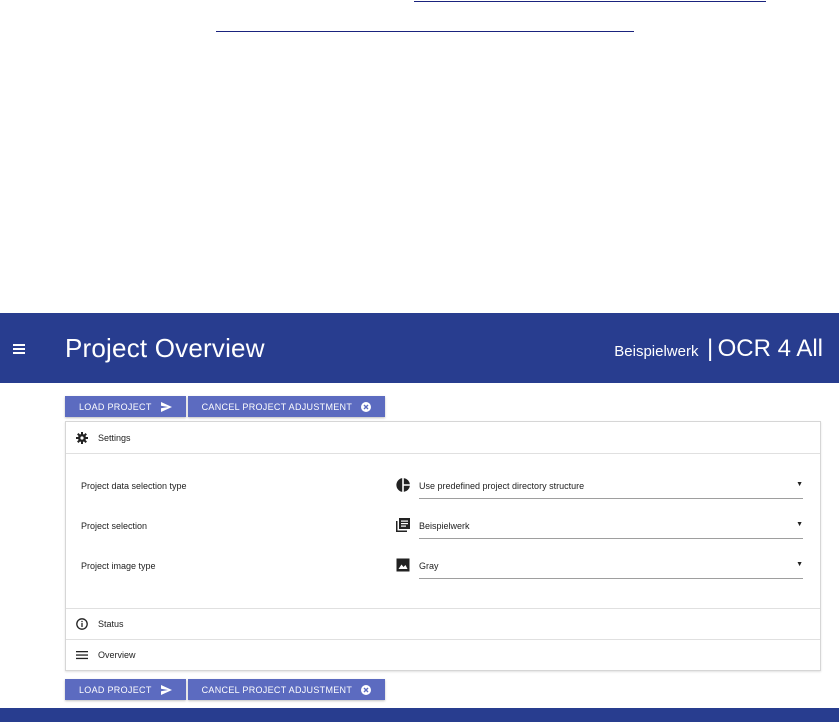 The height and width of the screenshot is (722, 839). Describe the element at coordinates (403, 485) in the screenshot. I see `pie-chart-icon` at that location.